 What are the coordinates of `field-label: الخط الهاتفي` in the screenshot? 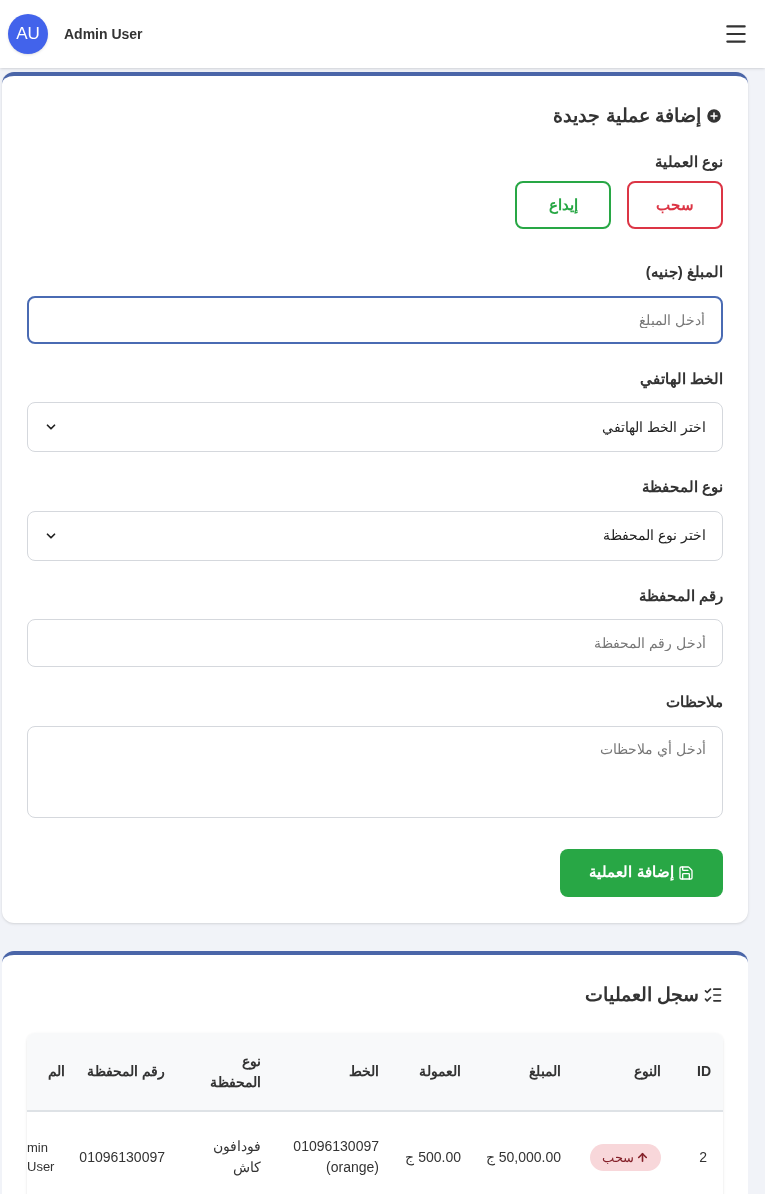 It's located at (680, 379).